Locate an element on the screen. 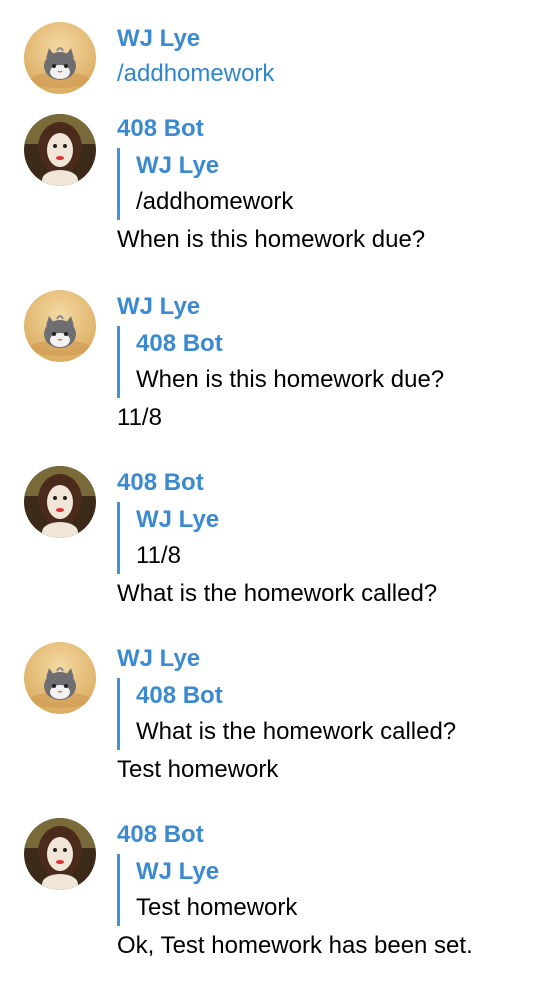 The height and width of the screenshot is (984, 536). command-link: /addhomework is located at coordinates (321, 74).